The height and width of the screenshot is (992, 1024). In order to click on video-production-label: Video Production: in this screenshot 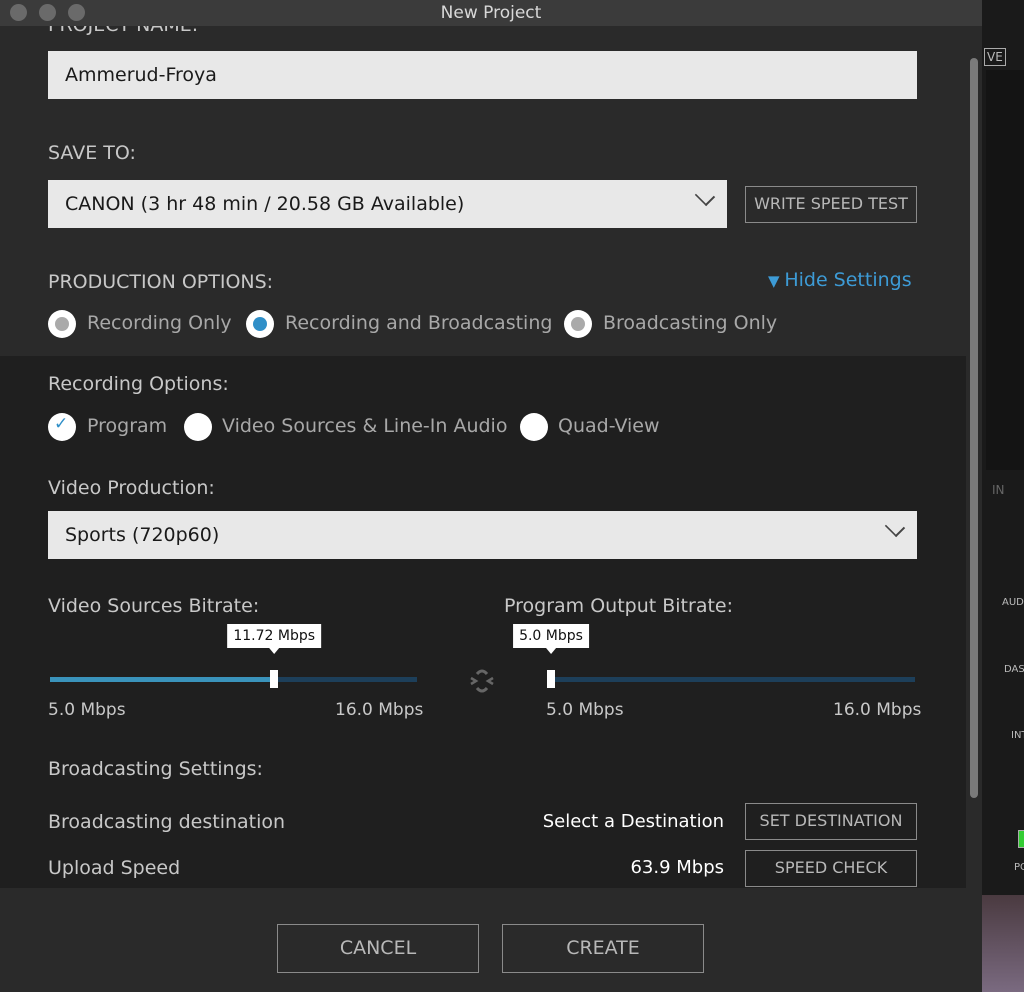, I will do `click(131, 488)`.